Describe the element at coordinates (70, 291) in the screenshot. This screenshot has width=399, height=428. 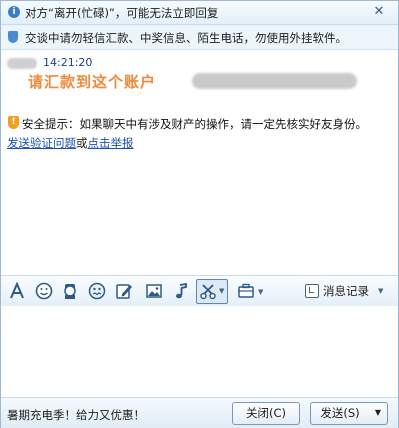
I see `avatar-icon` at that location.